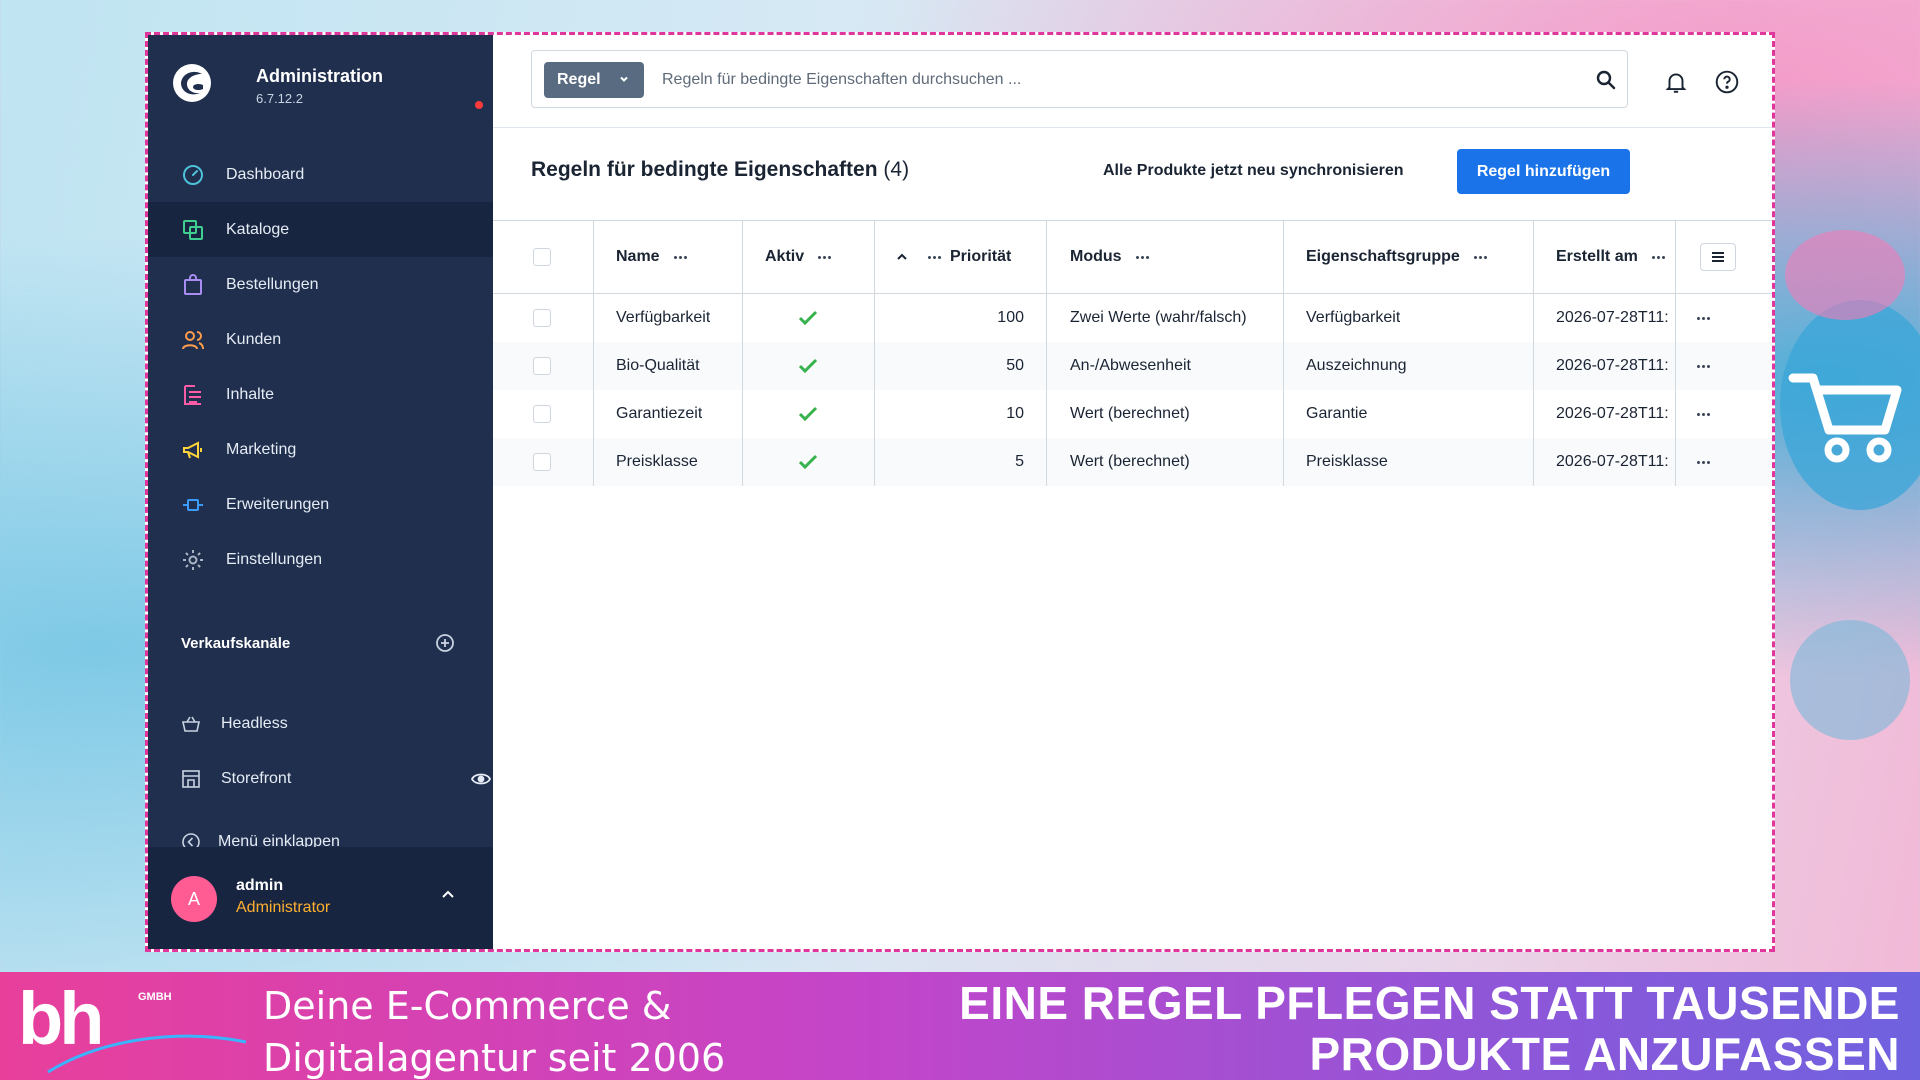 This screenshot has width=1920, height=1080. What do you see at coordinates (445, 643) in the screenshot?
I see `add-sales-channel-icon` at bounding box center [445, 643].